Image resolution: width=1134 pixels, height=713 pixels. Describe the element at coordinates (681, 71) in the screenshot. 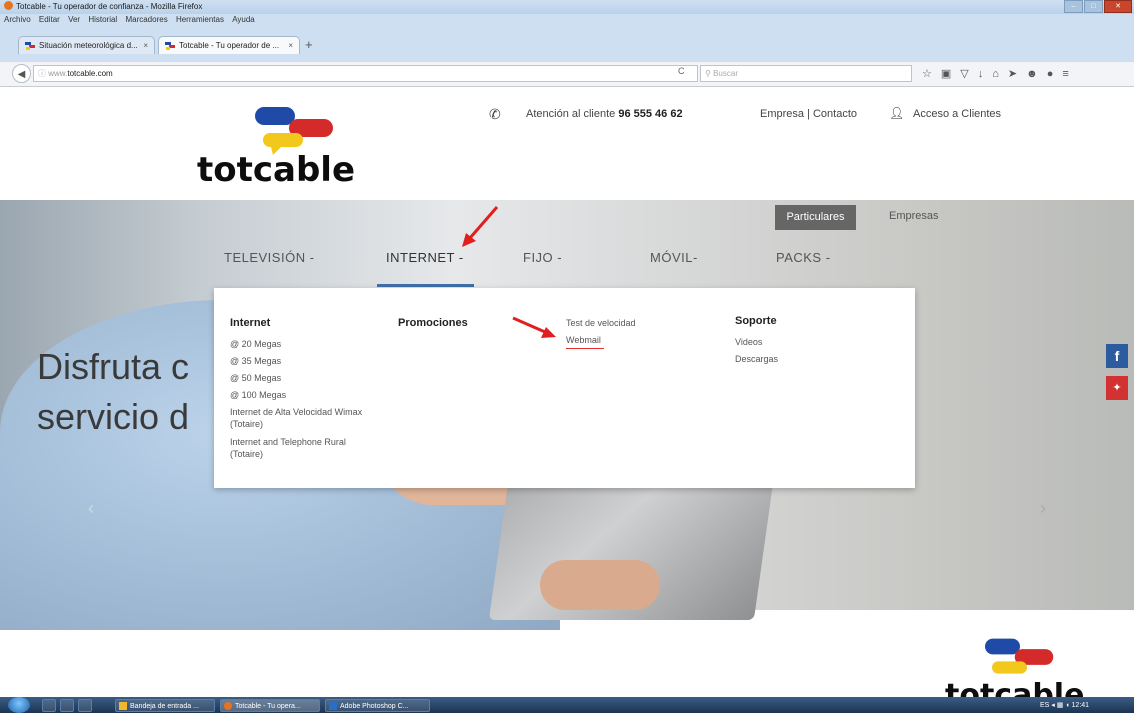

I see `reload-icon: C` at that location.